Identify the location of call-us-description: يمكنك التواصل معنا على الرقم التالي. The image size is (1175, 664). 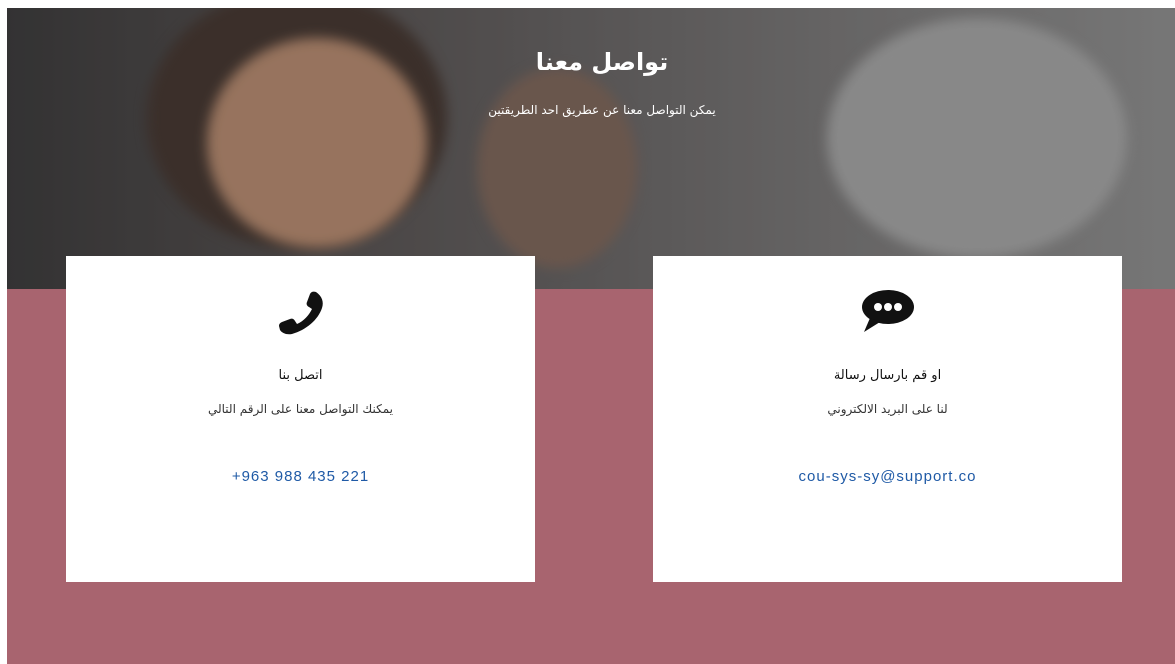
(300, 409).